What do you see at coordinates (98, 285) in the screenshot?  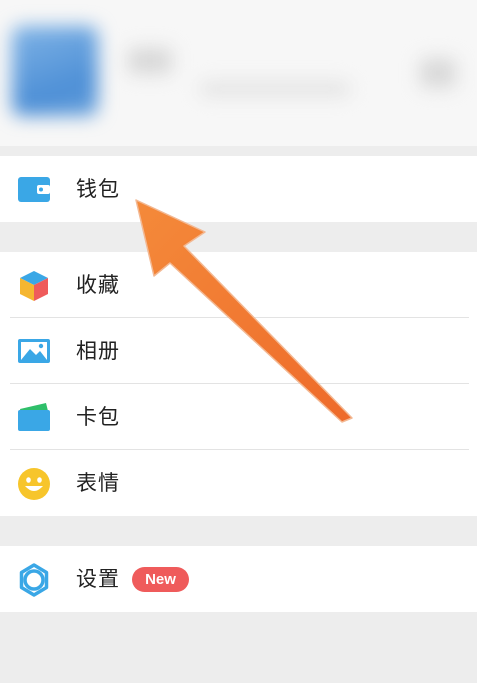 I see `menu-item-label: 收藏` at bounding box center [98, 285].